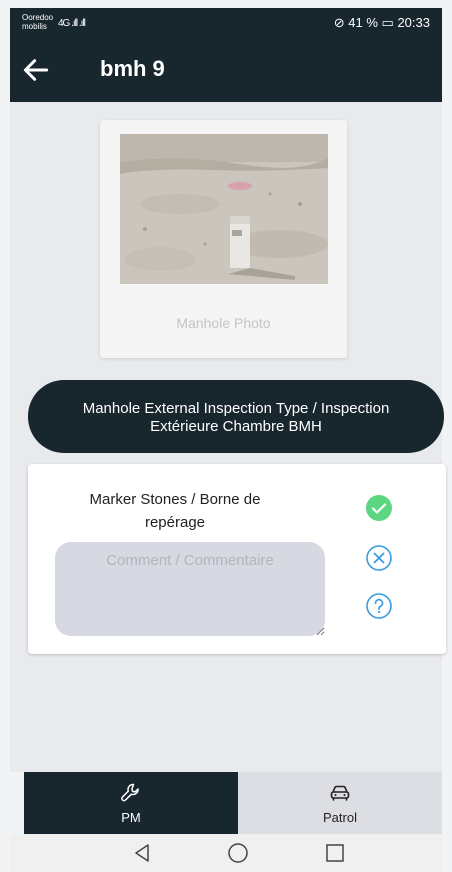 This screenshot has height=872, width=452. What do you see at coordinates (341, 22) in the screenshot?
I see `mute-icon: ⊘` at bounding box center [341, 22].